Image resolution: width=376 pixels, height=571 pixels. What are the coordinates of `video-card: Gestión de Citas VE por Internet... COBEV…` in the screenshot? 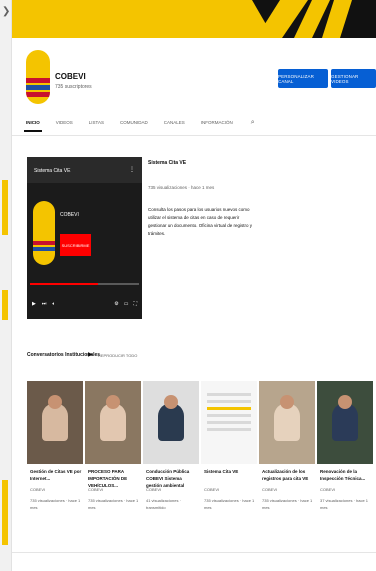 It's located at (55, 456).